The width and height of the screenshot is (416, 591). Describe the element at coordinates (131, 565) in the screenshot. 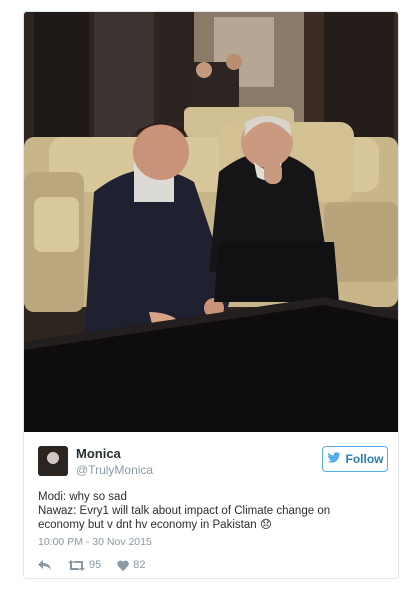

I see `like-button: 82` at that location.